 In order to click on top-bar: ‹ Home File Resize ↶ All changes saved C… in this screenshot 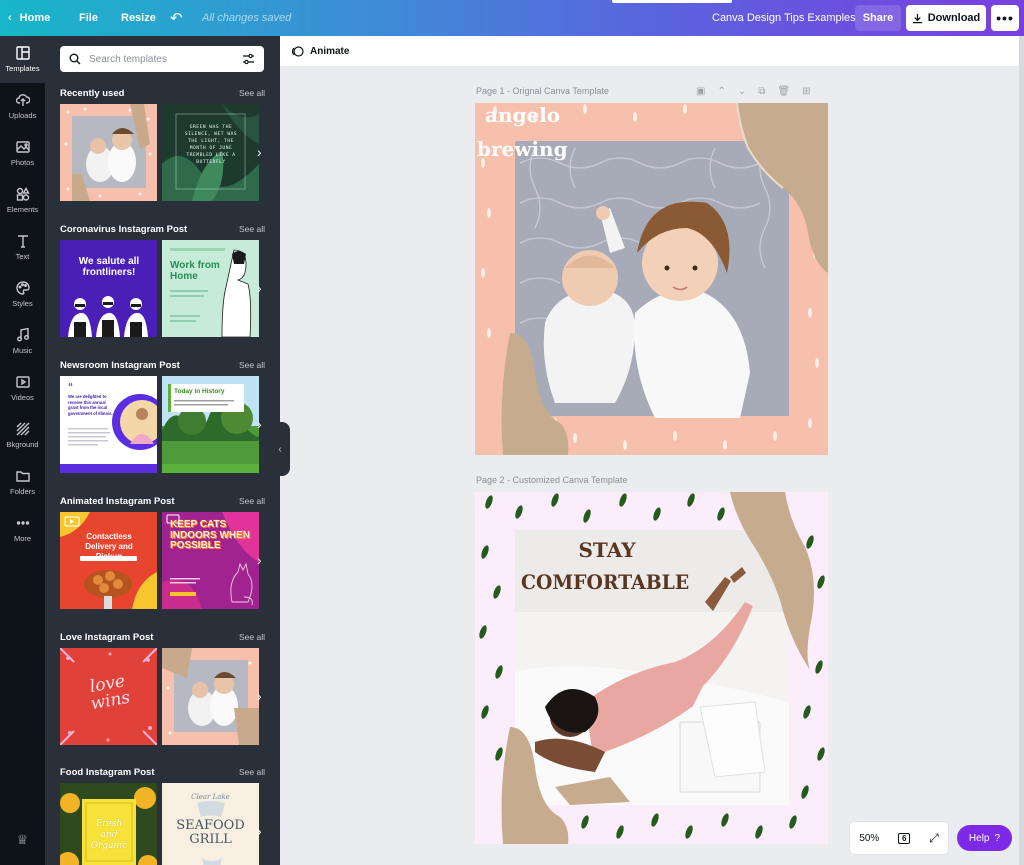, I will do `click(512, 18)`.